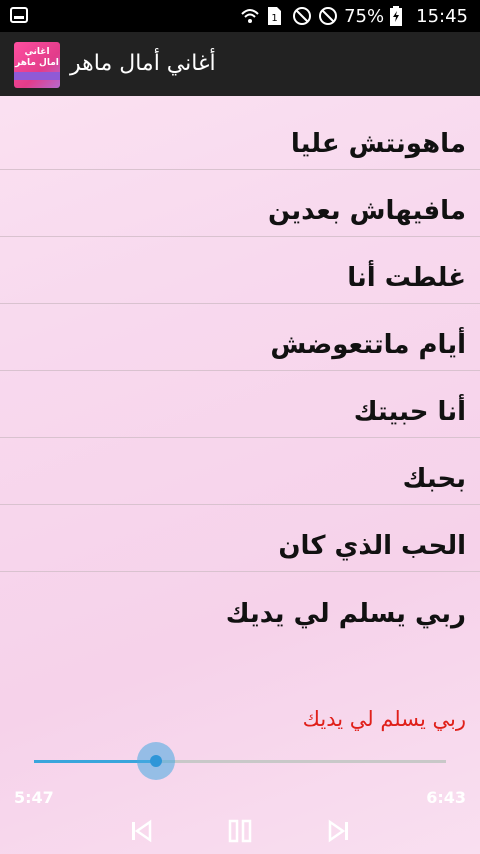 The image size is (480, 854). I want to click on status-bar: 1 75% 15:45, so click(240, 16).